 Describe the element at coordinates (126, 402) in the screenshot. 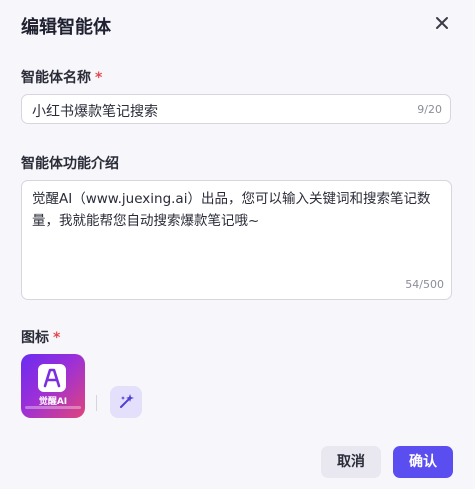

I see `sparkle-icon` at that location.